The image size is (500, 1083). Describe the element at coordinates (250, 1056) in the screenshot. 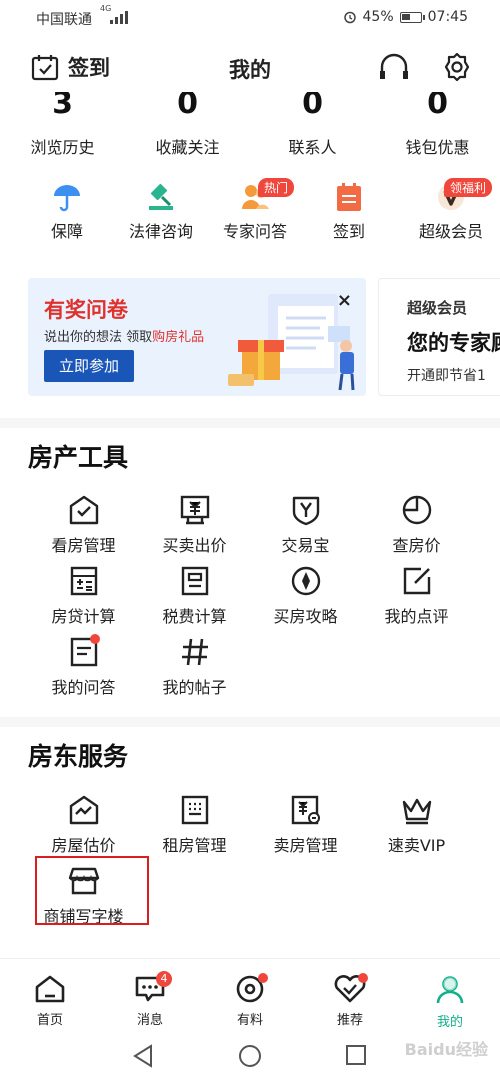

I see `home-circle-icon` at that location.